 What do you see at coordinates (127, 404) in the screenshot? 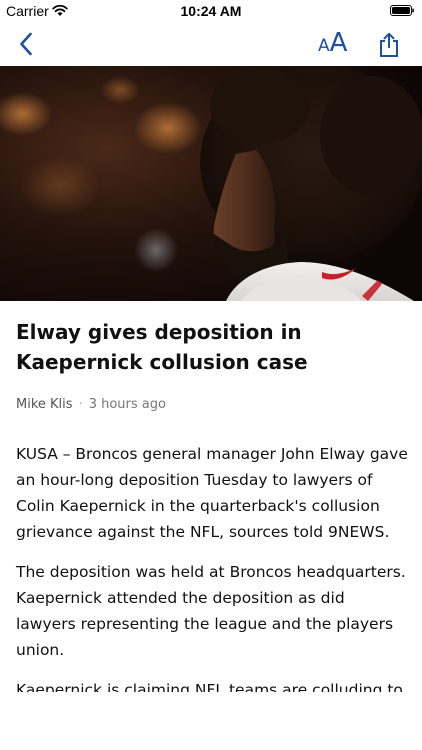
I see `published-time: 3 hours ago` at bounding box center [127, 404].